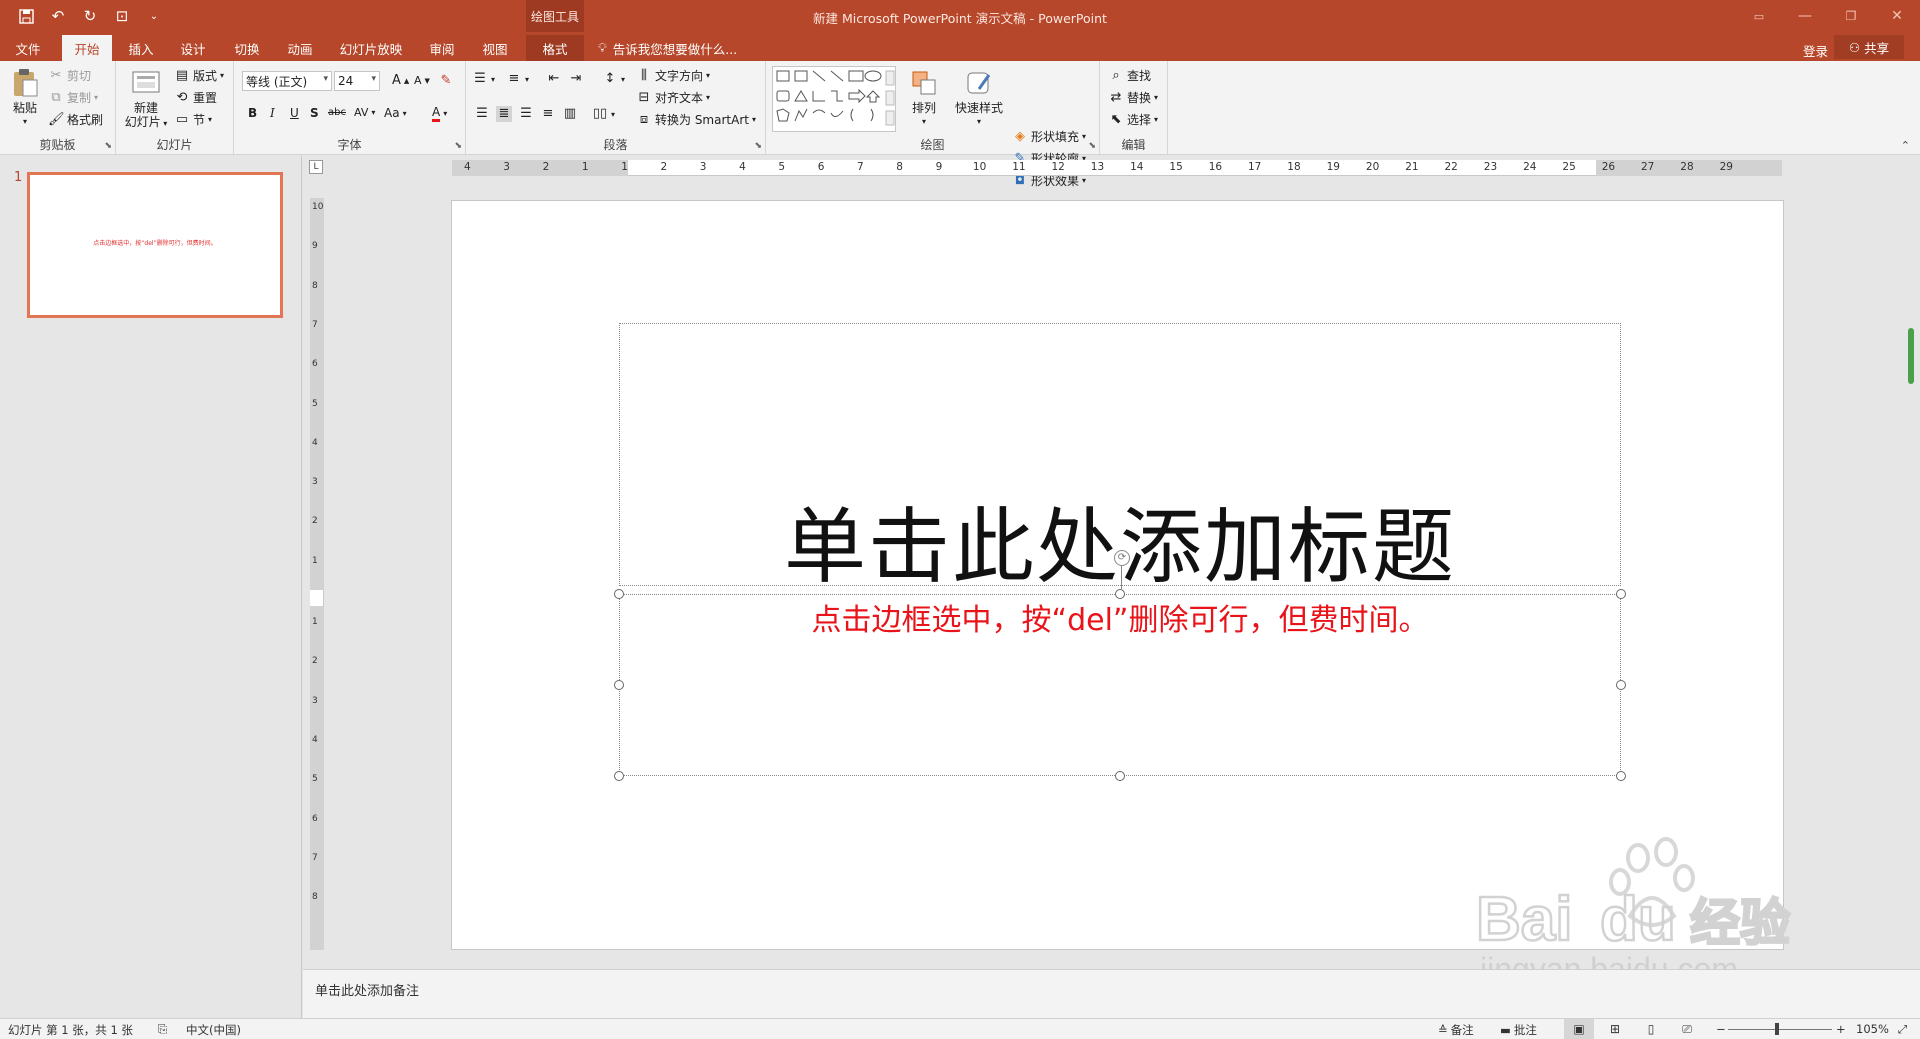 Image resolution: width=1920 pixels, height=1039 pixels. Describe the element at coordinates (1841, 1029) in the screenshot. I see `zoom-in-icon: +` at that location.